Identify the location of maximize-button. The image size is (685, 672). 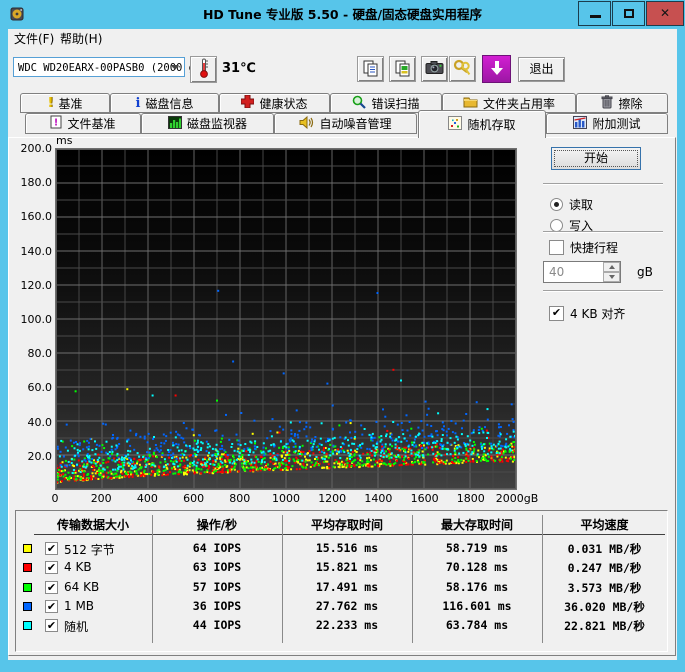
(628, 13).